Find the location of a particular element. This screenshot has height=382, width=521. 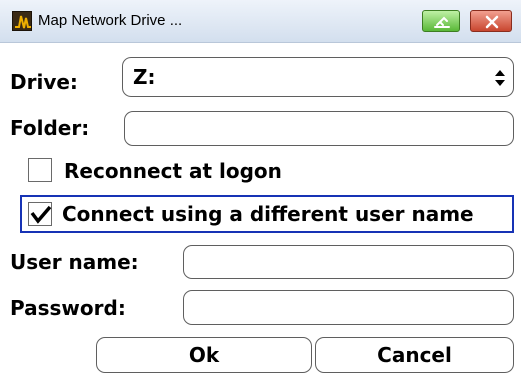

password-input is located at coordinates (348, 307).